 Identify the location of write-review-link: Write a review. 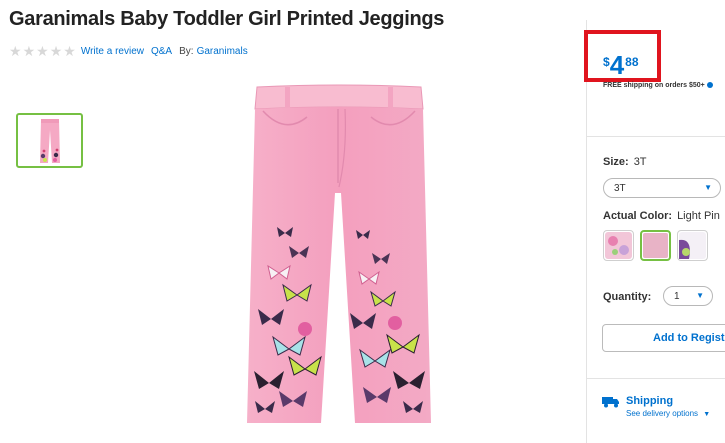
(112, 51).